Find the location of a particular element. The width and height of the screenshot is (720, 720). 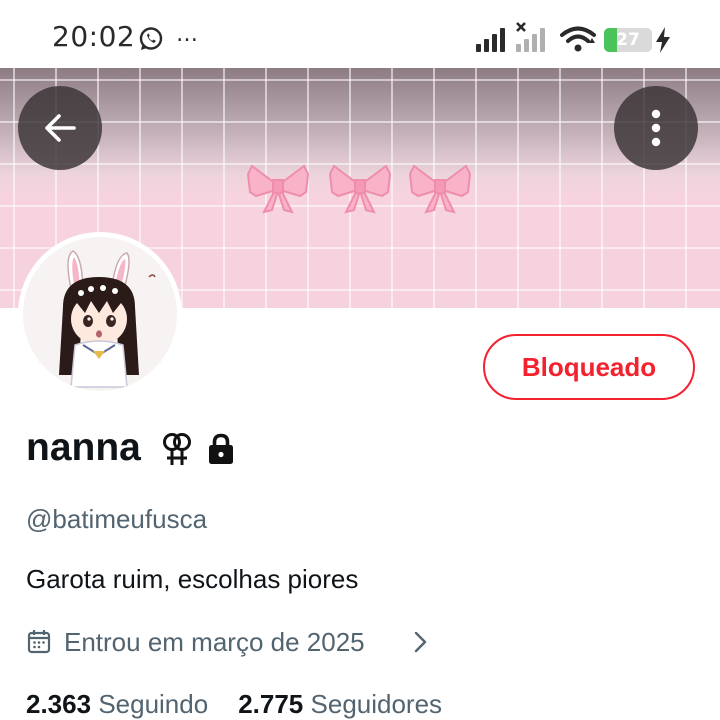

chevron-right-icon is located at coordinates (420, 642).